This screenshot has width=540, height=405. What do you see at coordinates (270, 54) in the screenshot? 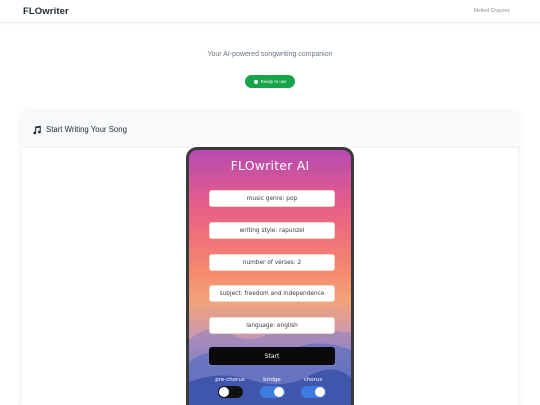
I see `tagline: Your AI-powered songwriting companion` at bounding box center [270, 54].